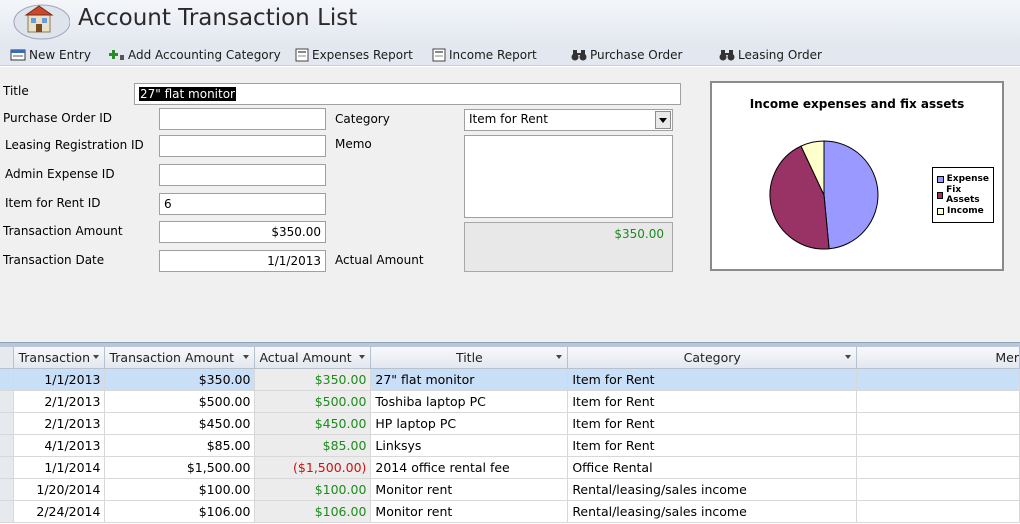 The width and height of the screenshot is (1020, 524). What do you see at coordinates (59, 489) in the screenshot?
I see `cell-date: 1/20/2014` at bounding box center [59, 489].